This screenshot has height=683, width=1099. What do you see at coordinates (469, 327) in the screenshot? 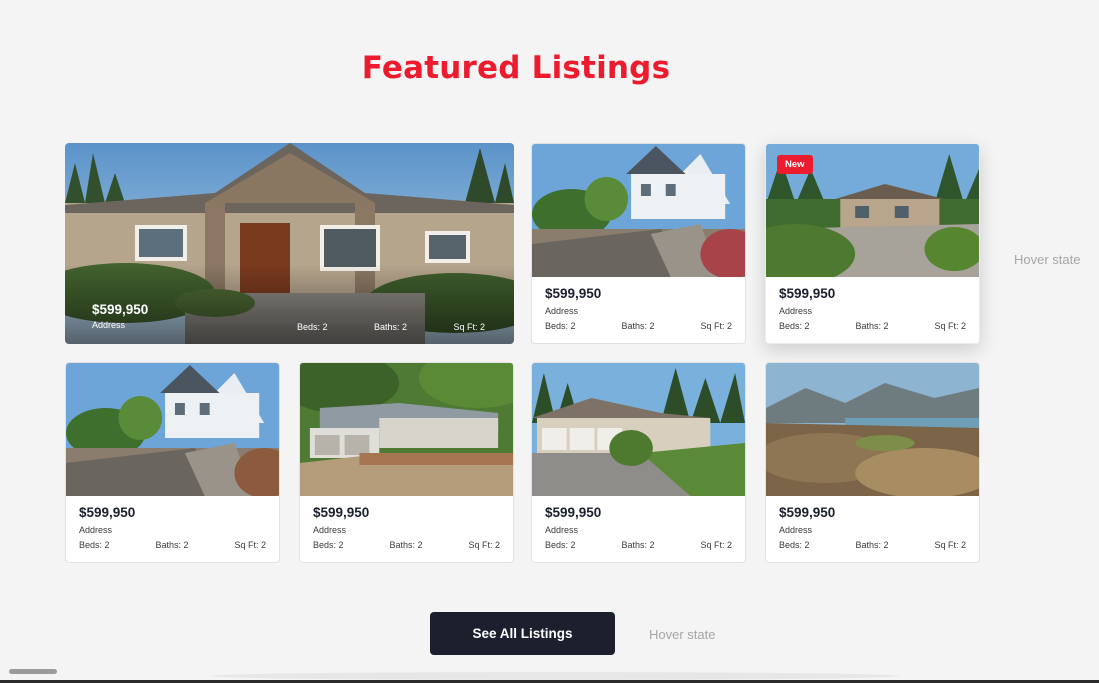
I see `featured-sqft: Sq Ft: 2` at bounding box center [469, 327].